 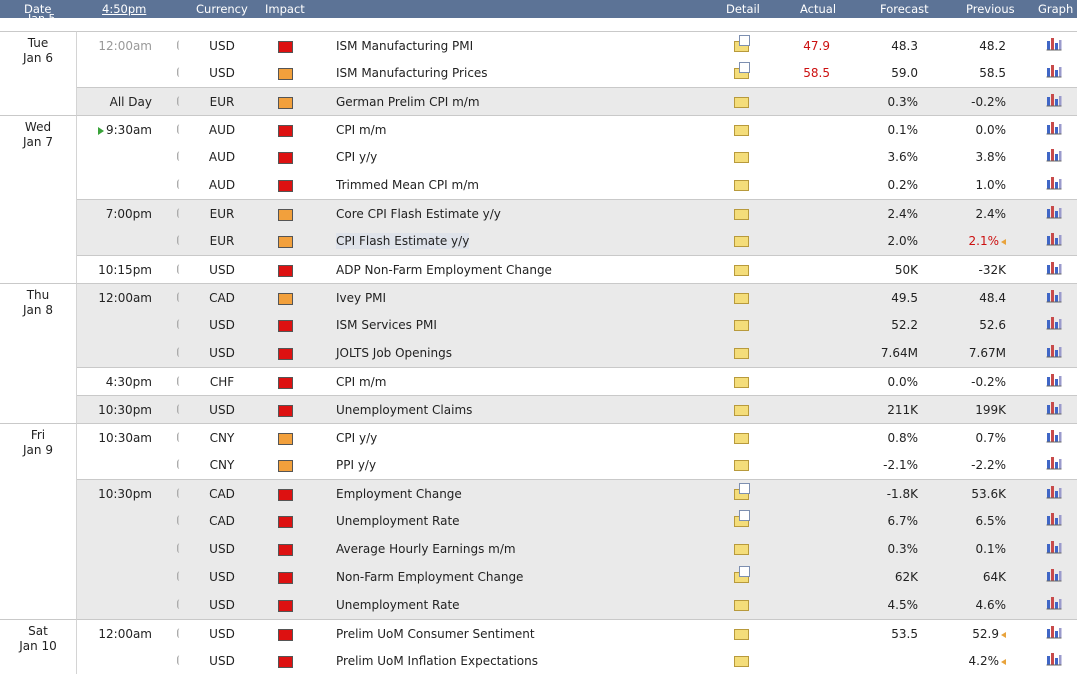 What do you see at coordinates (516, 549) in the screenshot?
I see `event-name: Average Hourly Earnings m/m` at bounding box center [516, 549].